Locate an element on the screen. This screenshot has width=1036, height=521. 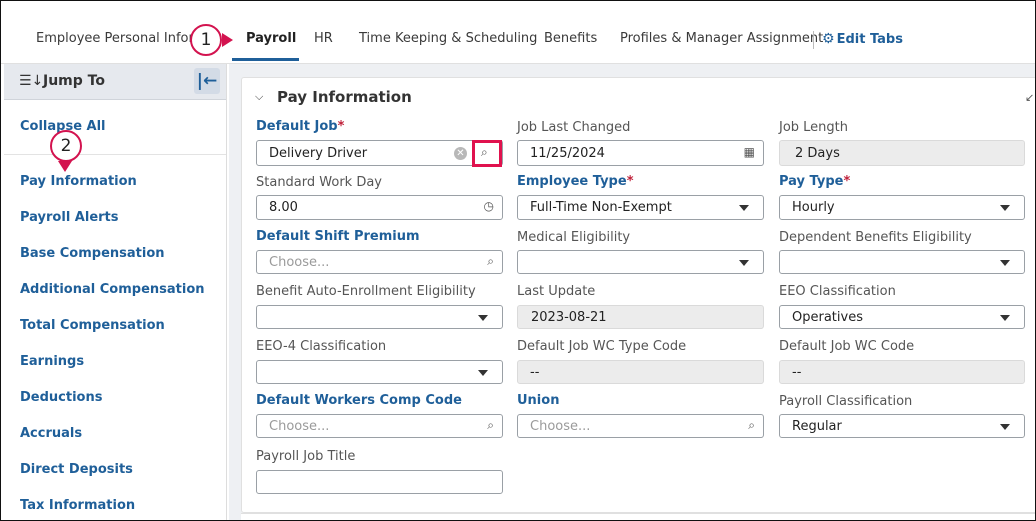
tab-employee-personal-information: Employee Personal Informa is located at coordinates (125, 38).